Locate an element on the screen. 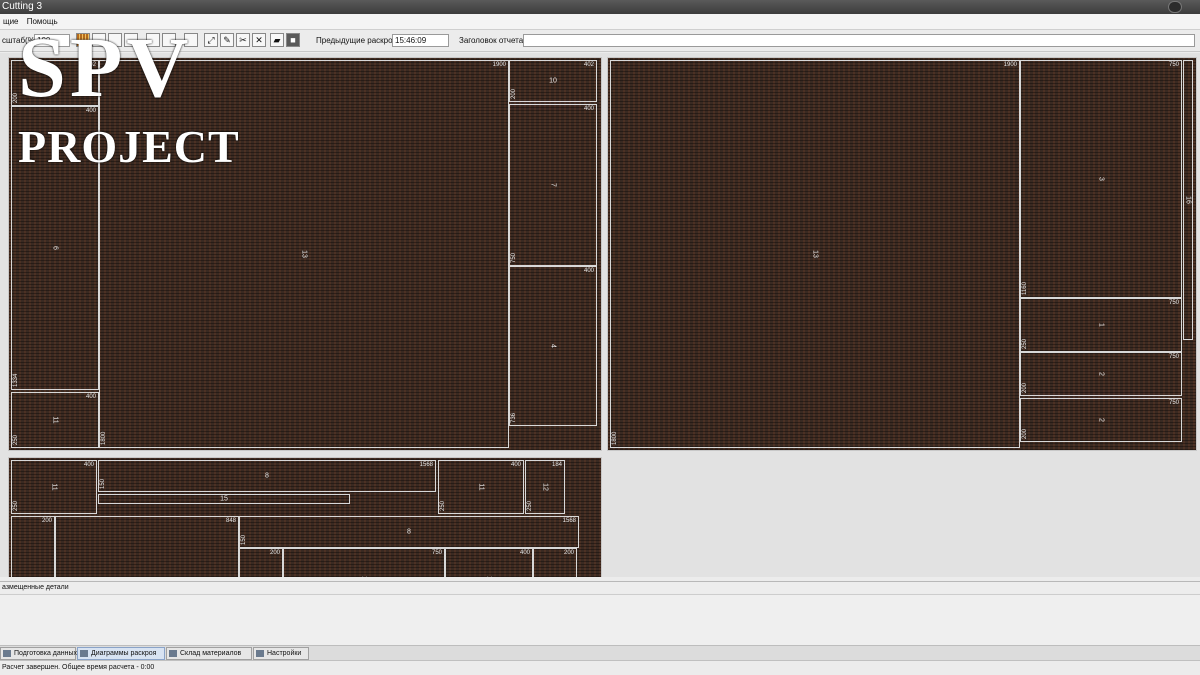 Image resolution: width=1200 pixels, height=675 pixels. part: 7501 is located at coordinates (364, 562).